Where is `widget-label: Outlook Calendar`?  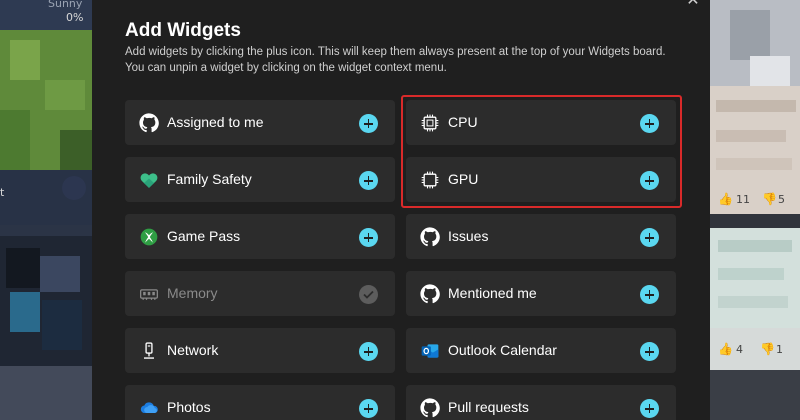 widget-label: Outlook Calendar is located at coordinates (502, 350).